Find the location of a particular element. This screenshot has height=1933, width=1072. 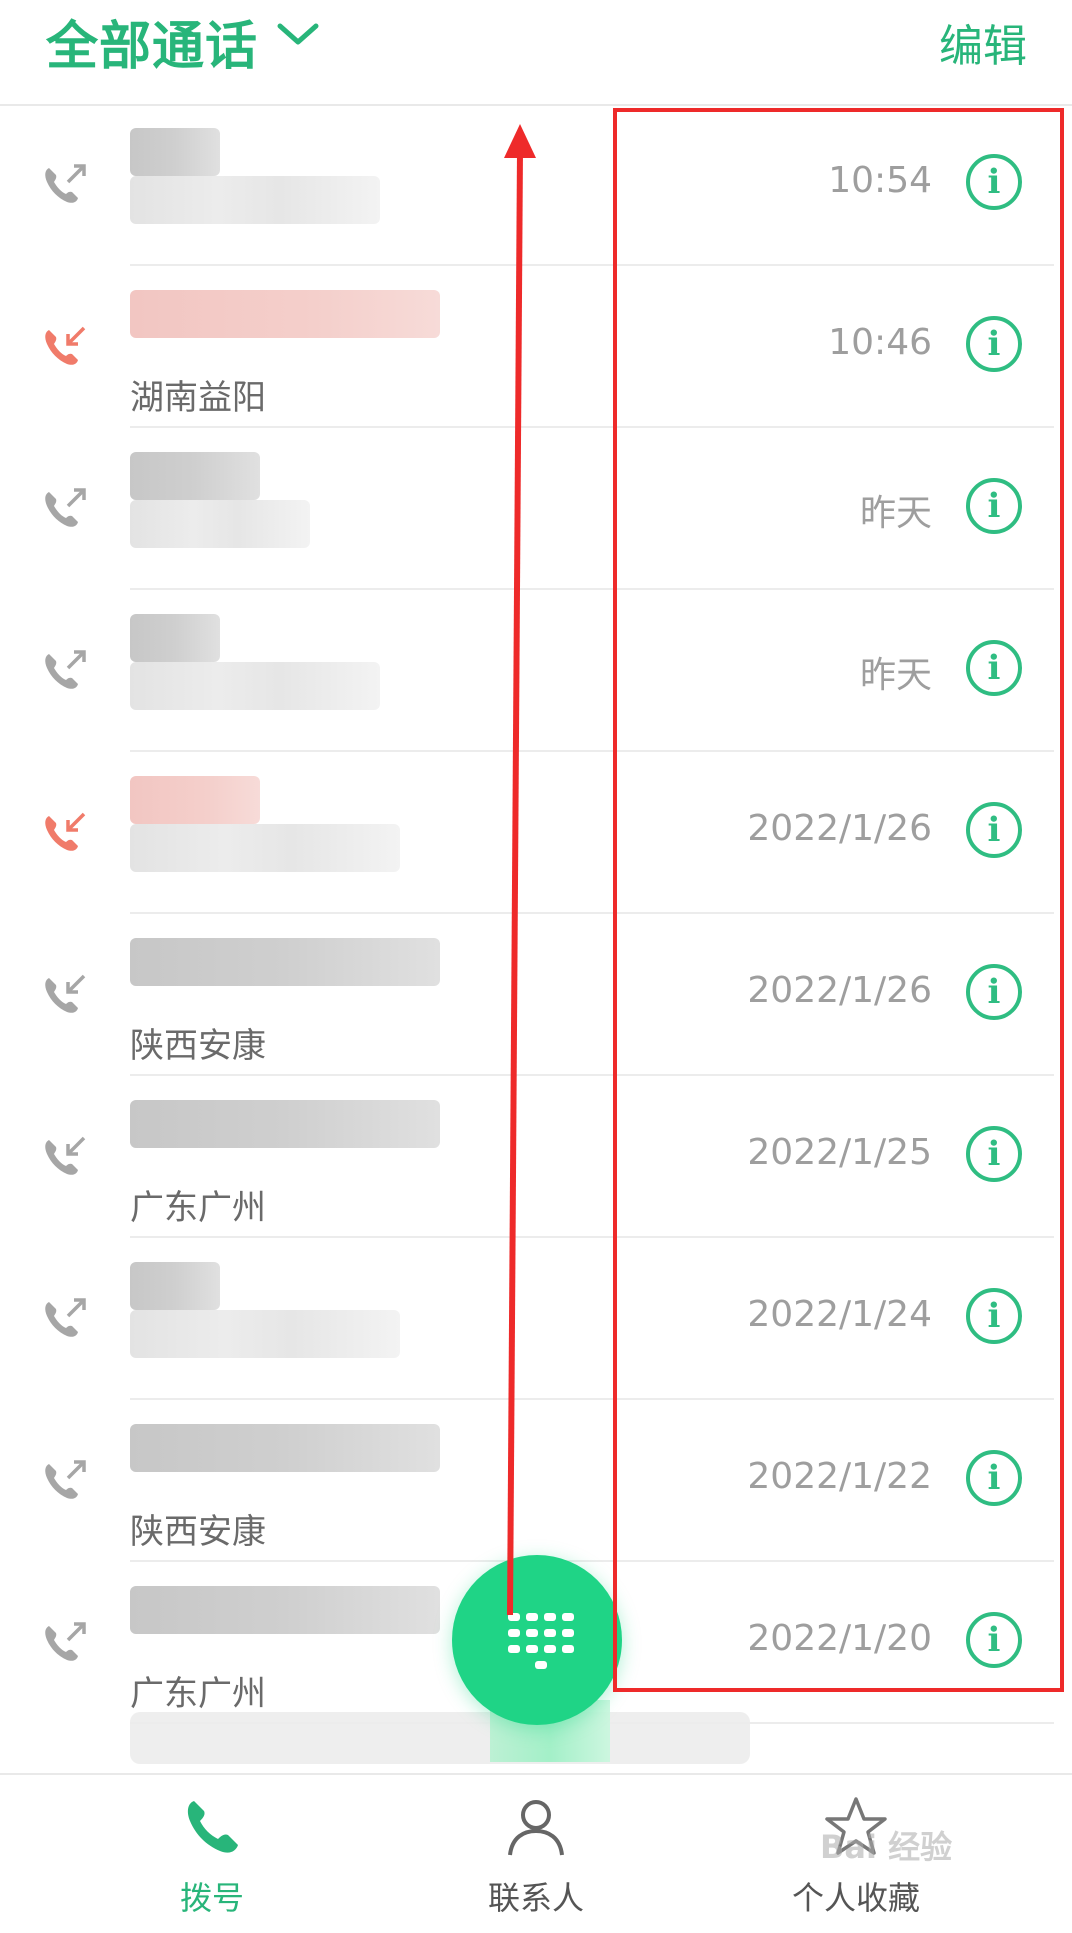

edit-button: 编辑 is located at coordinates (983, 42).